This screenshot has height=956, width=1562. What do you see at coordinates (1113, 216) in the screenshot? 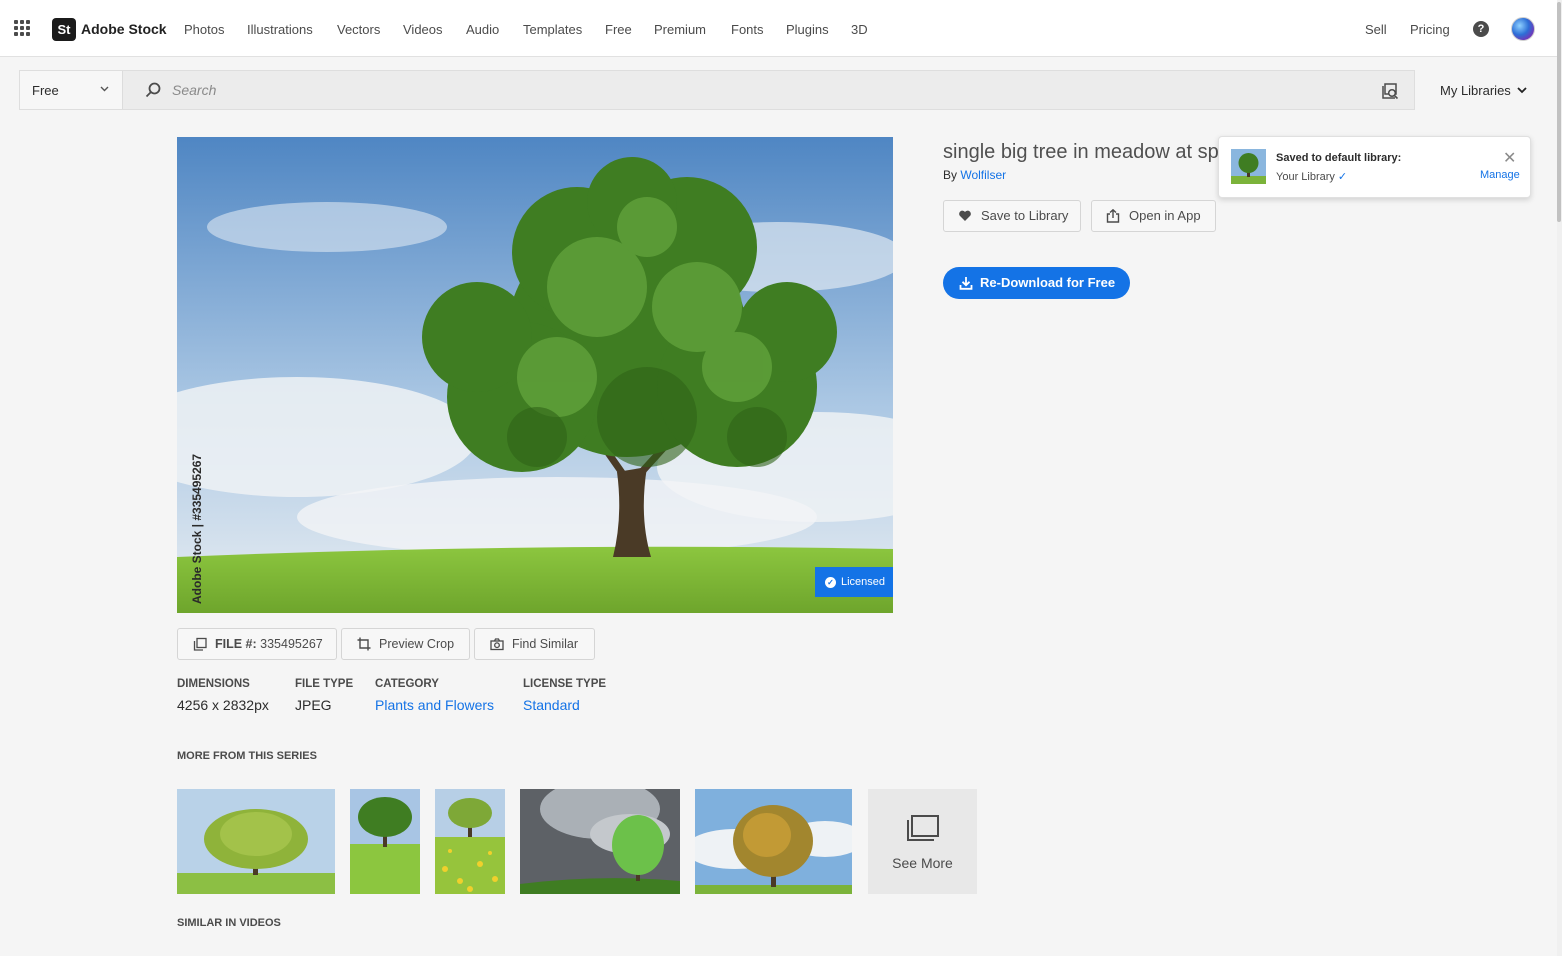
I see `share-icon` at bounding box center [1113, 216].